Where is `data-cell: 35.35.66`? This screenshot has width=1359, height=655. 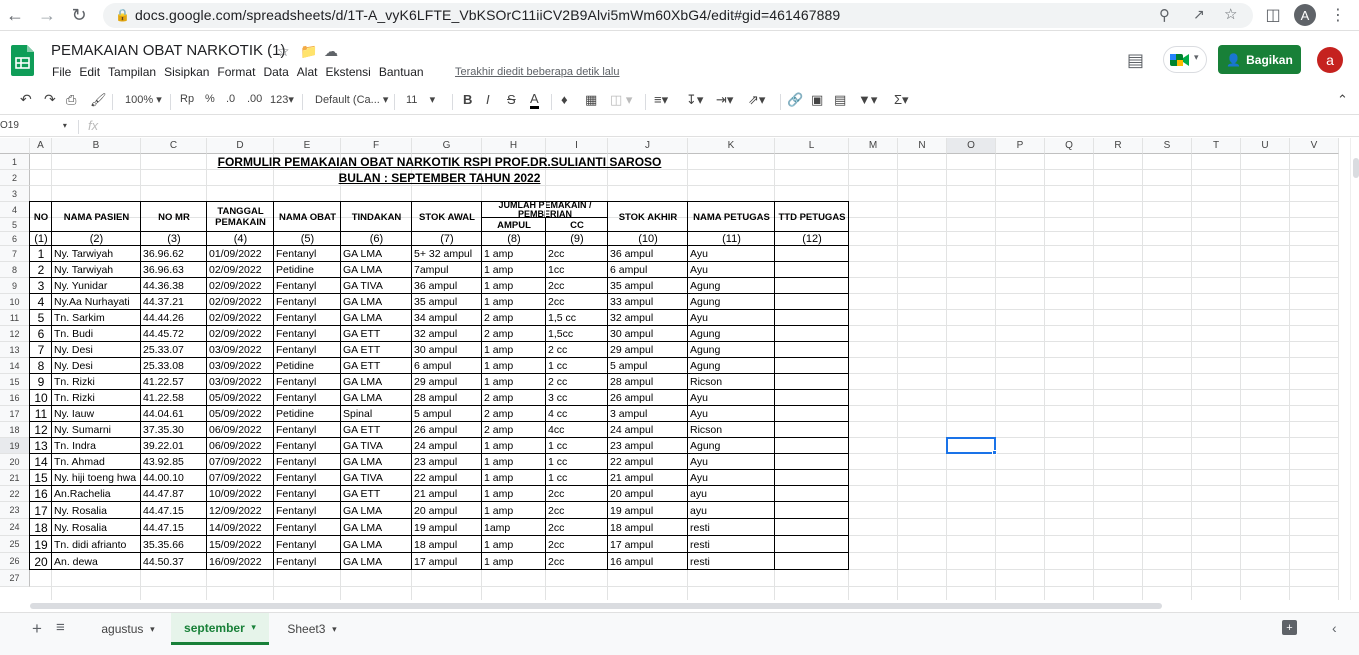
data-cell: 35.35.66 is located at coordinates (174, 544).